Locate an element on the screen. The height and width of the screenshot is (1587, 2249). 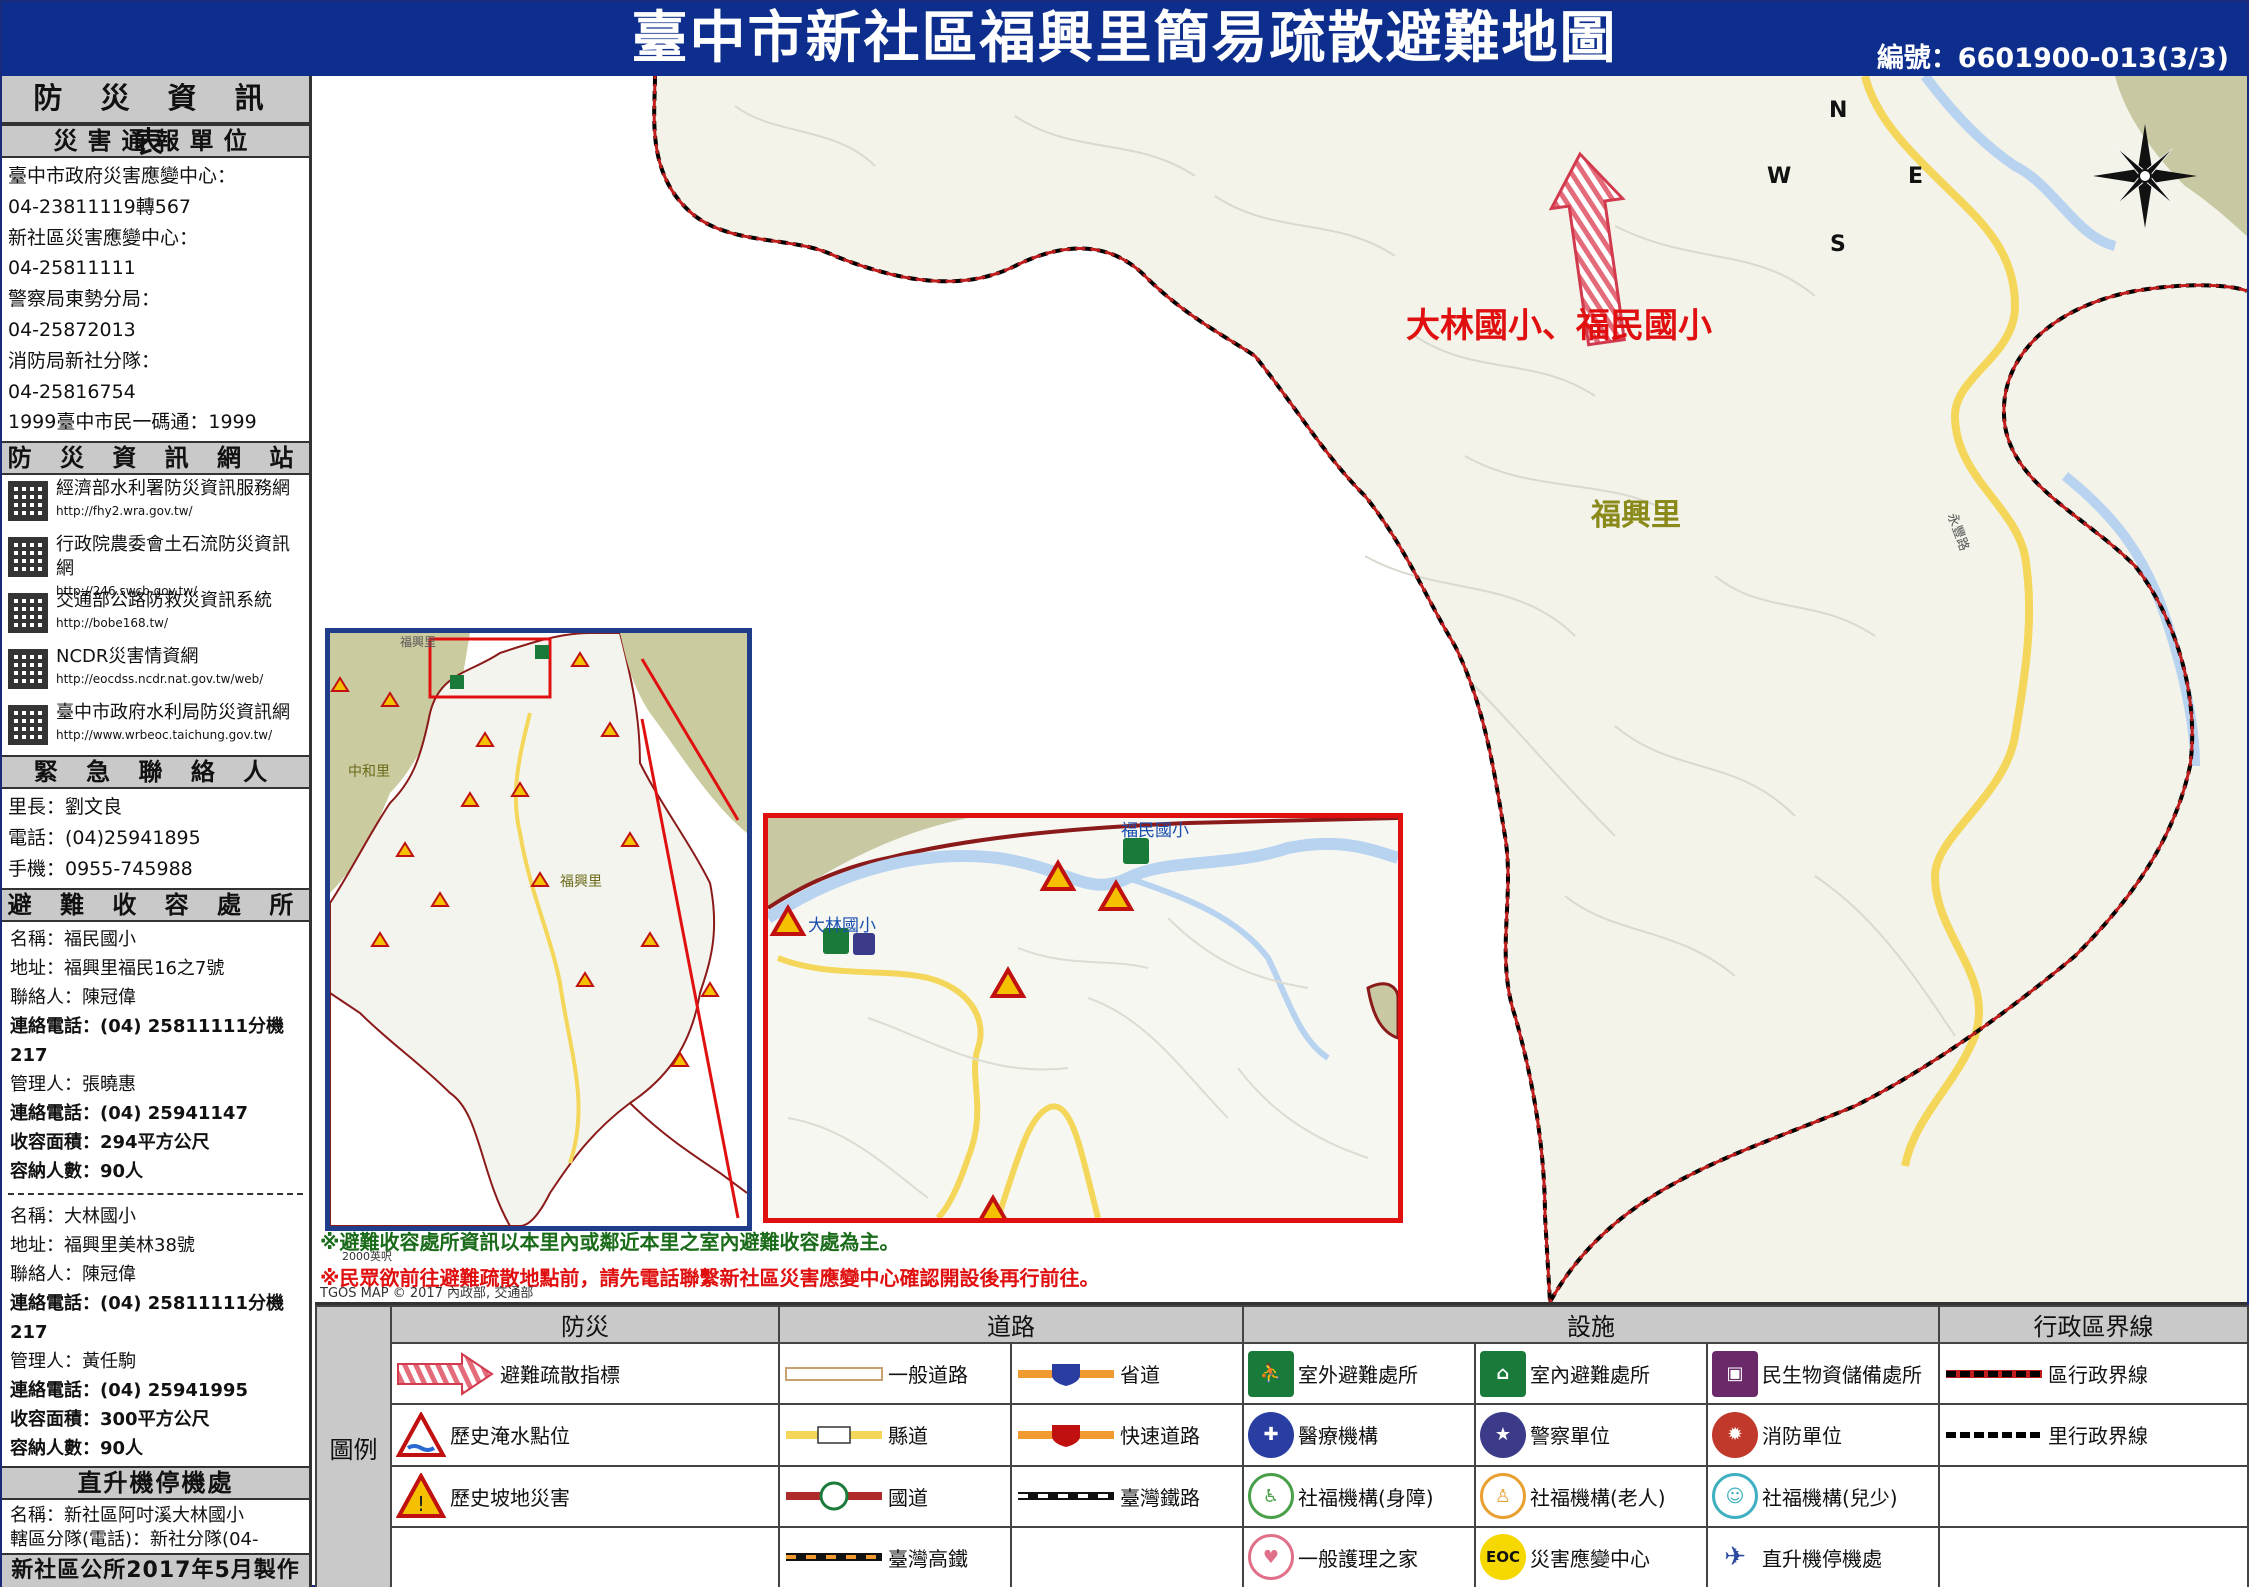
zoom-icons is located at coordinates (959, 1028).